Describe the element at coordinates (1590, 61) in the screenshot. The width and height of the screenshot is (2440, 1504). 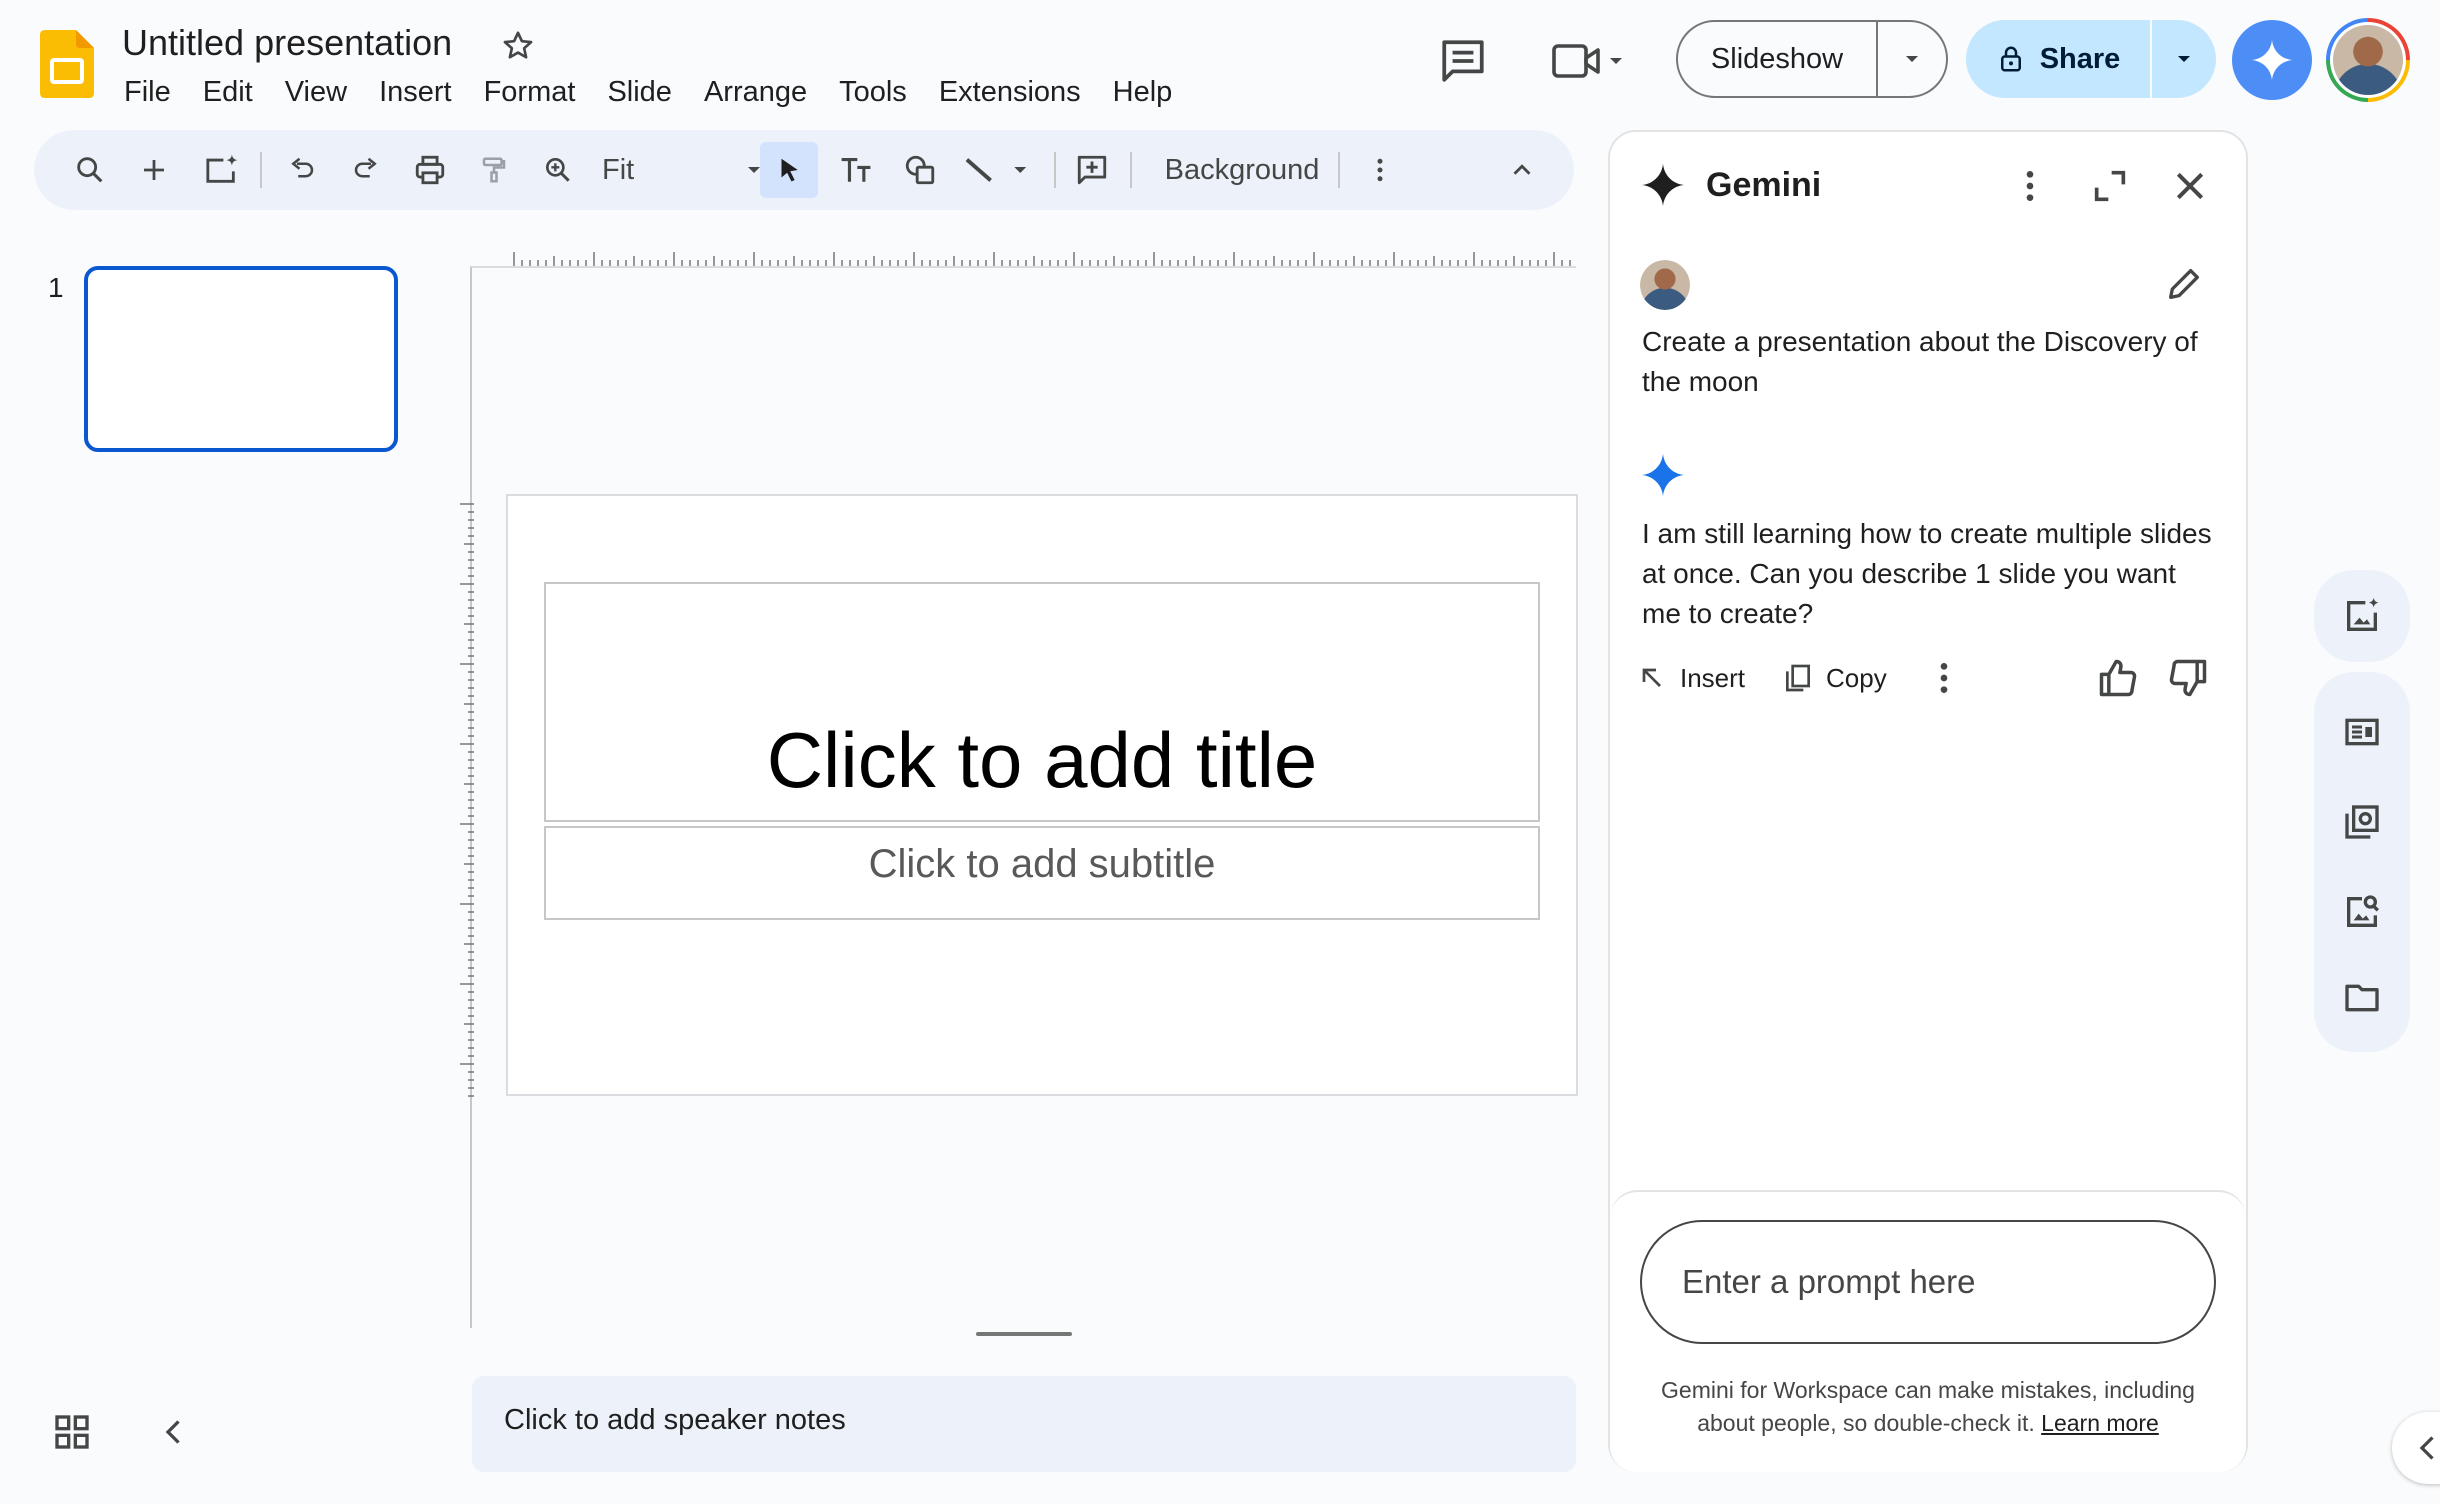
I see `meet-button` at that location.